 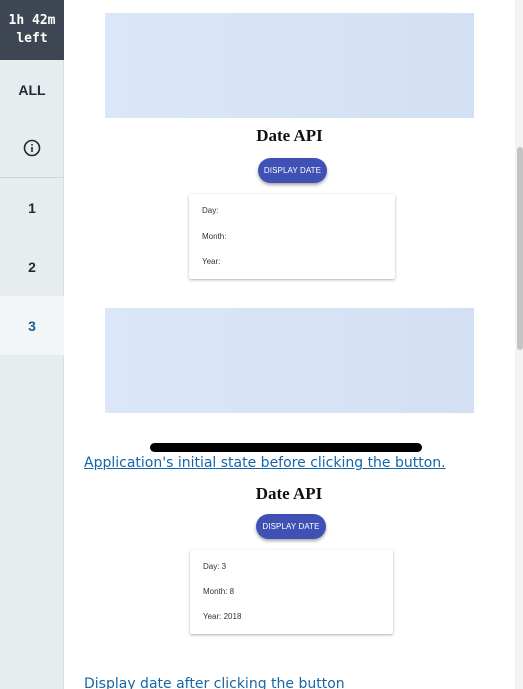 I want to click on sidebar-item-3: 3, so click(x=32, y=325).